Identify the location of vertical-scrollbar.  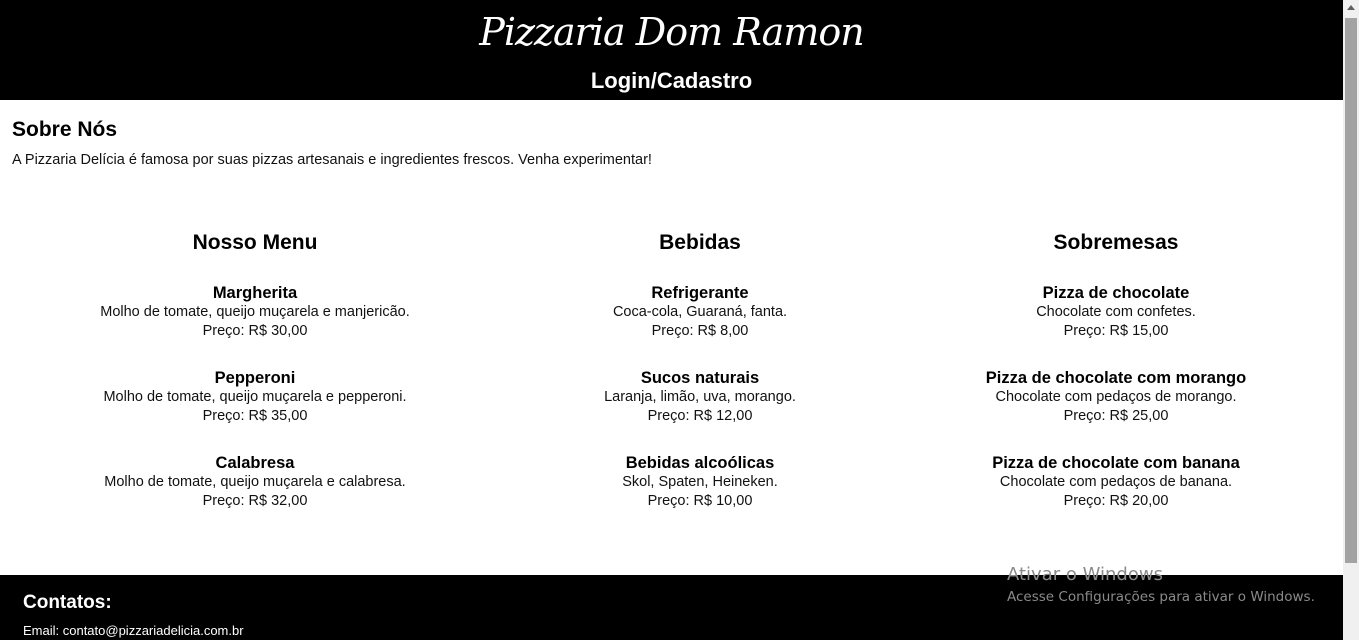
(1351, 320).